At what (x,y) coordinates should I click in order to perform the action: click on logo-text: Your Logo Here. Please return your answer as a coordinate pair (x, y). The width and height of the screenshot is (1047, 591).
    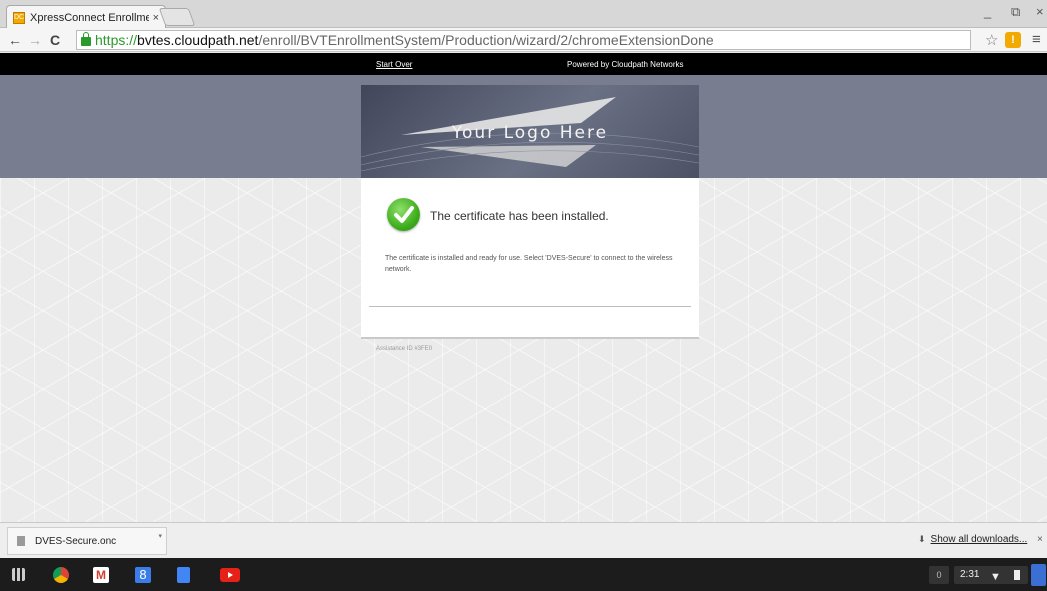
    Looking at the image, I should click on (530, 133).